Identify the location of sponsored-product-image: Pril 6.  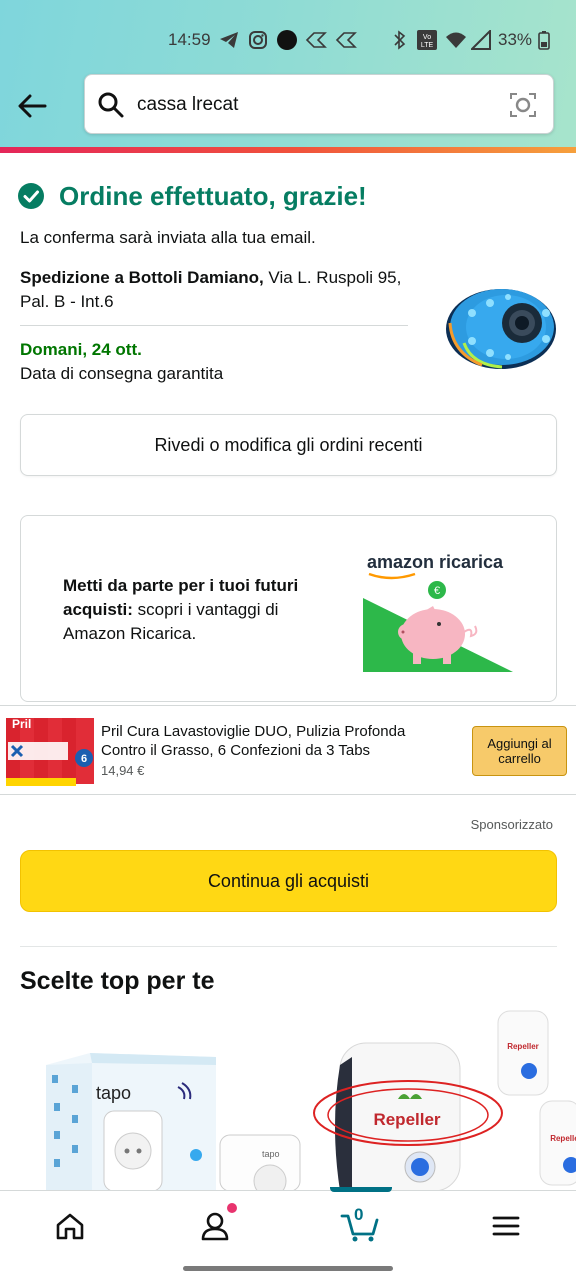
(50, 751).